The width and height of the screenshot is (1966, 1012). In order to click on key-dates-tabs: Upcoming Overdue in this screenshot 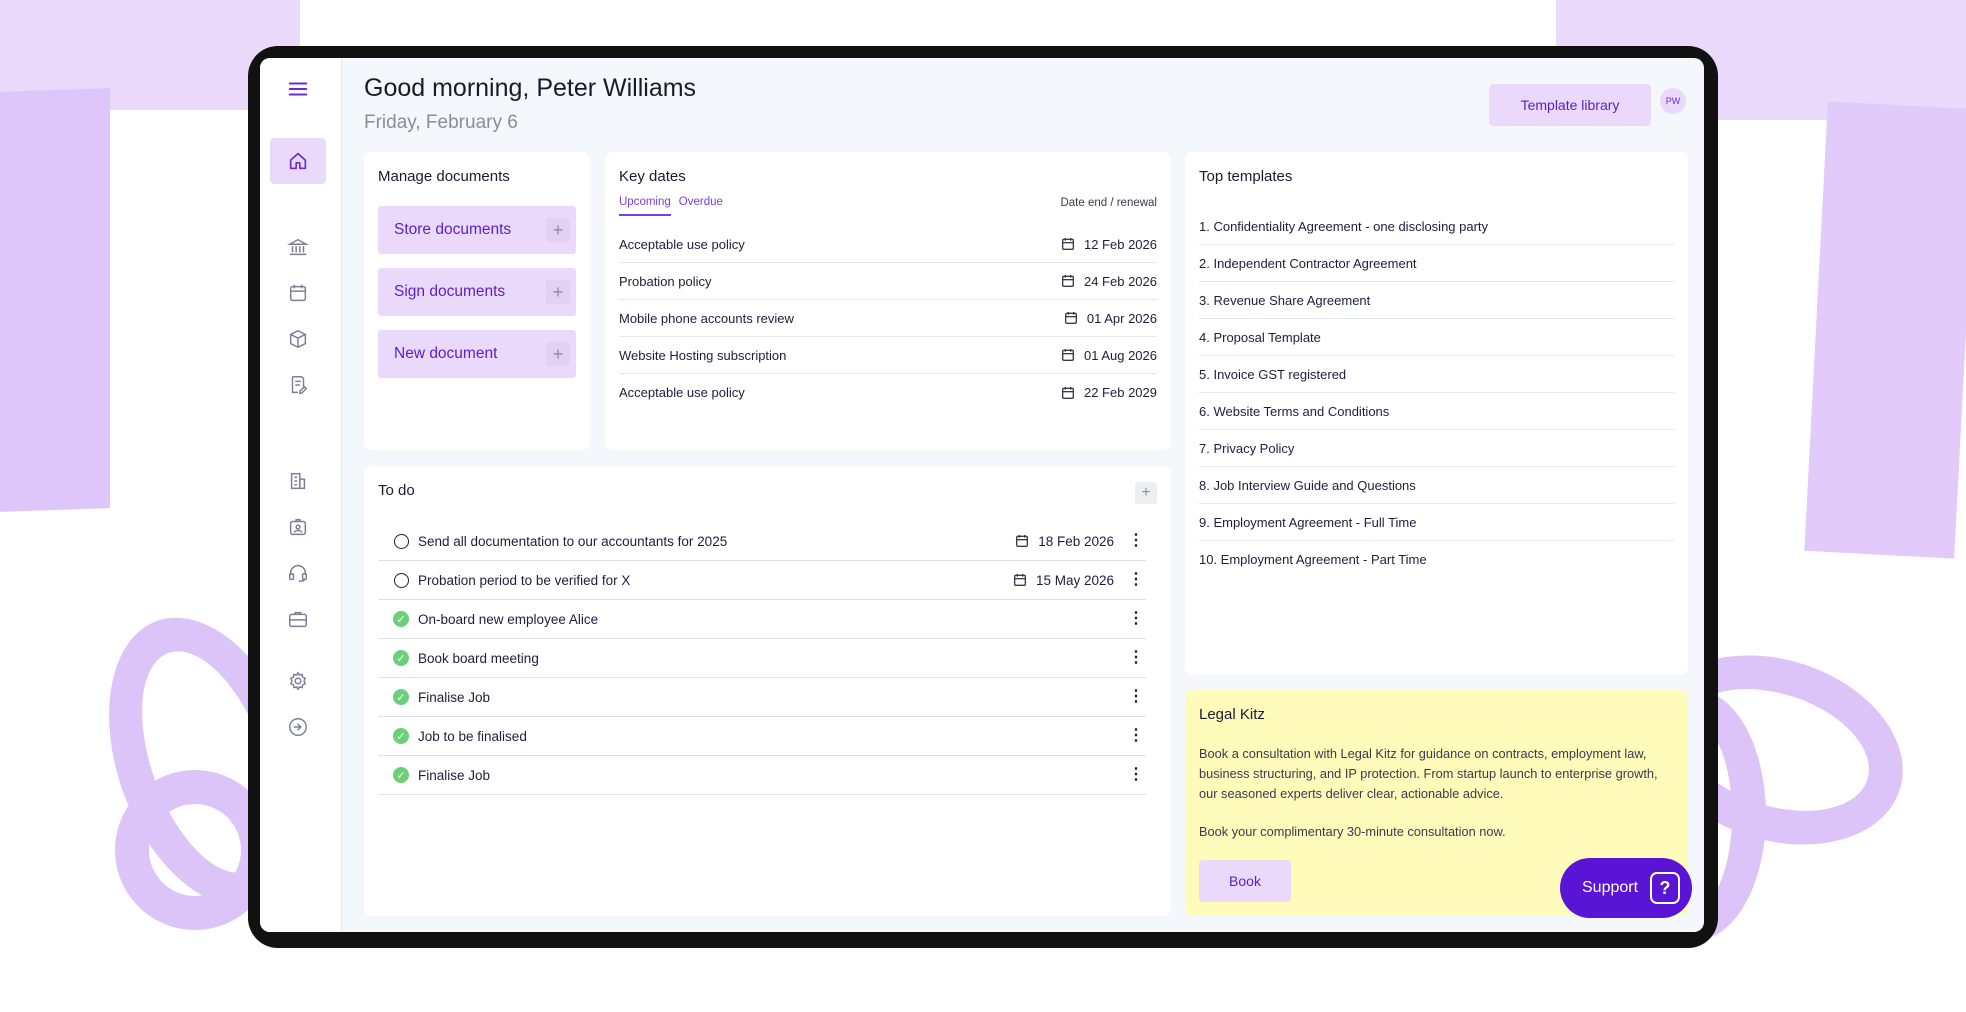, I will do `click(671, 206)`.